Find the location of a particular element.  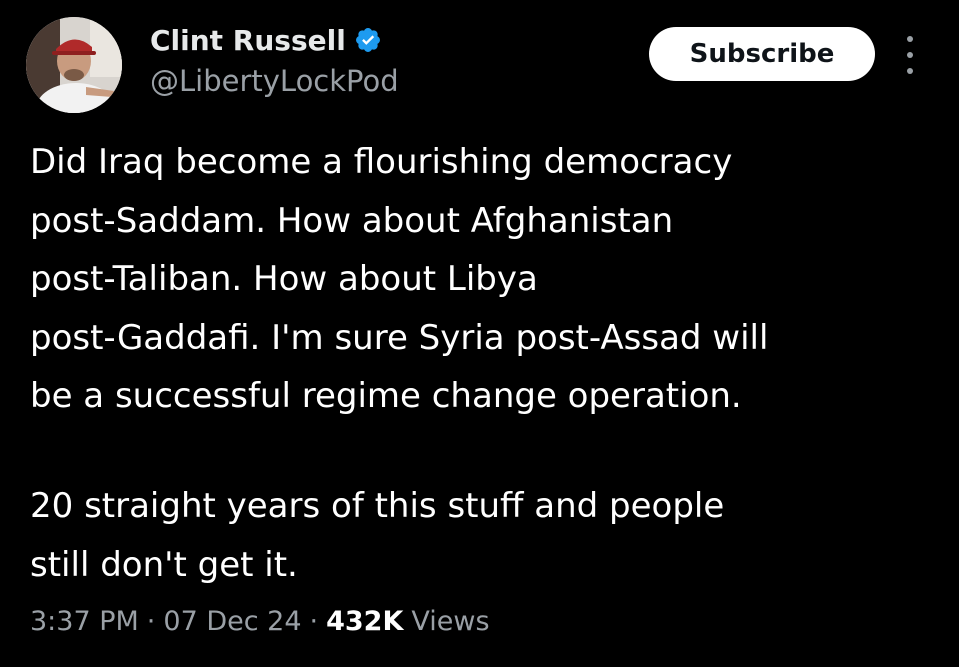

more-vertical-icon is located at coordinates (910, 55).